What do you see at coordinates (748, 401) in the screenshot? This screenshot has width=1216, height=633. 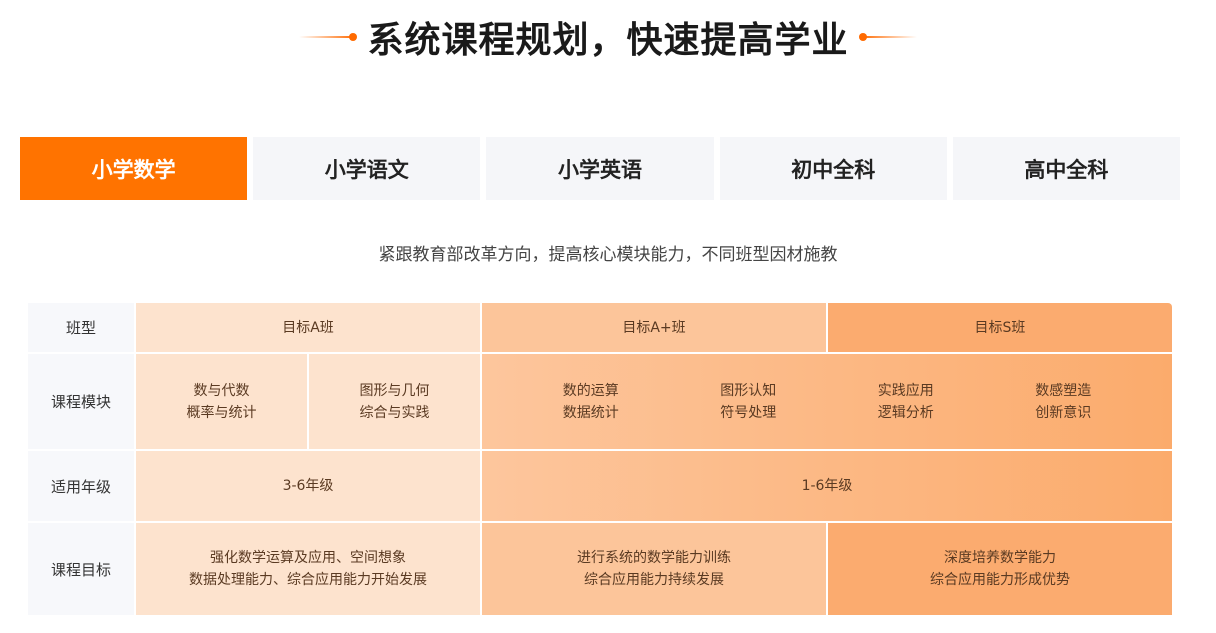 I see `module-item: 图形认知 符号处理` at bounding box center [748, 401].